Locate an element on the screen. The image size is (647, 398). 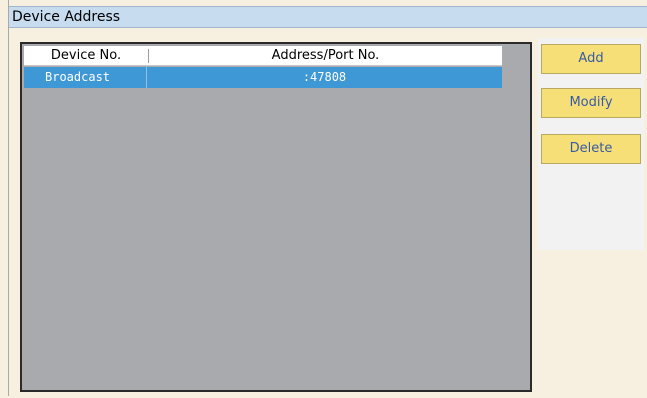
column-header-address-port: Address/Port No. is located at coordinates (325, 55).